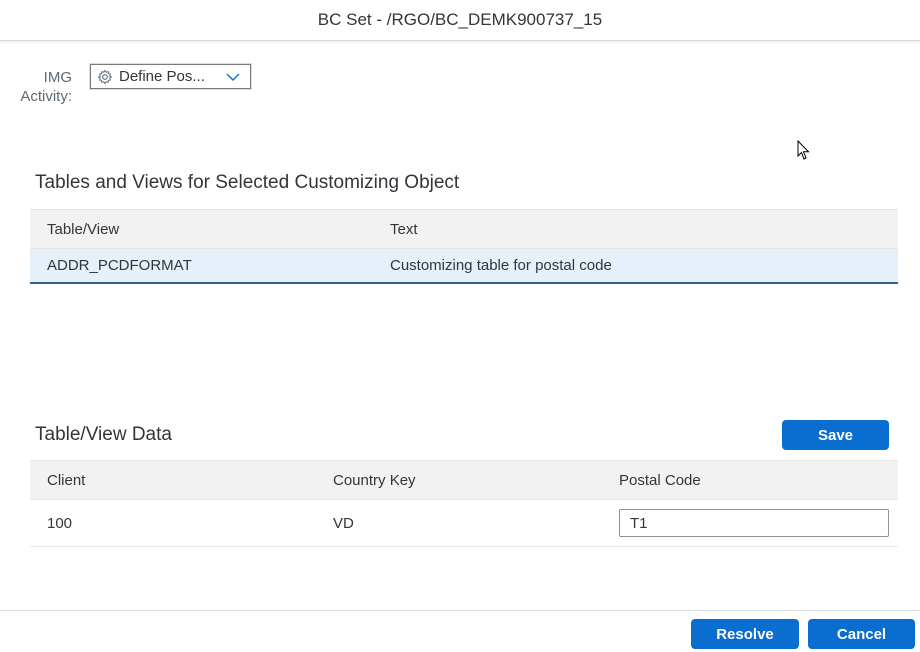  Describe the element at coordinates (464, 229) in the screenshot. I see `table-header-row: Table/View Text` at that location.